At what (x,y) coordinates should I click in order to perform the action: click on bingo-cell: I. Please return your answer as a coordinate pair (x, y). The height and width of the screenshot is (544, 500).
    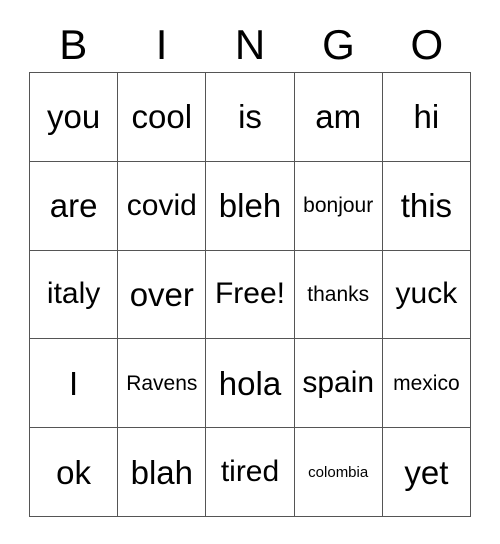
    Looking at the image, I should click on (74, 384).